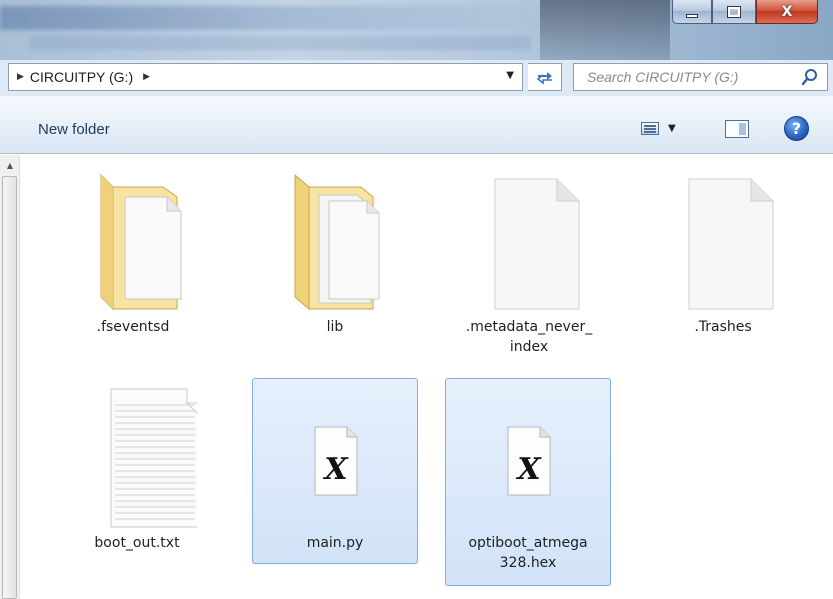 This screenshot has height=599, width=833. I want to click on preview-pane-icon, so click(737, 129).